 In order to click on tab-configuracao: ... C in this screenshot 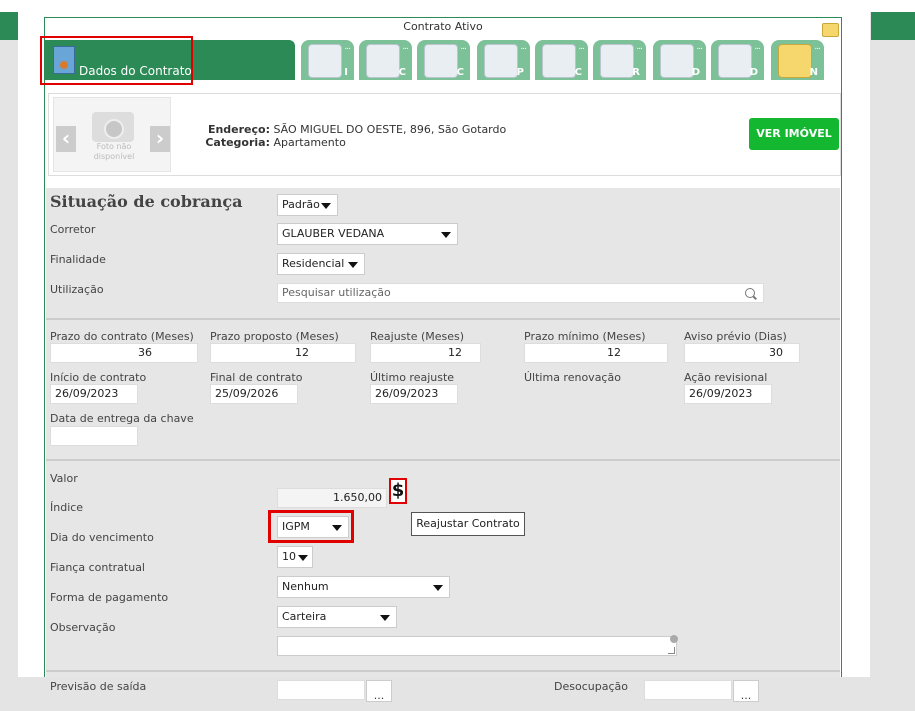, I will do `click(385, 60)`.